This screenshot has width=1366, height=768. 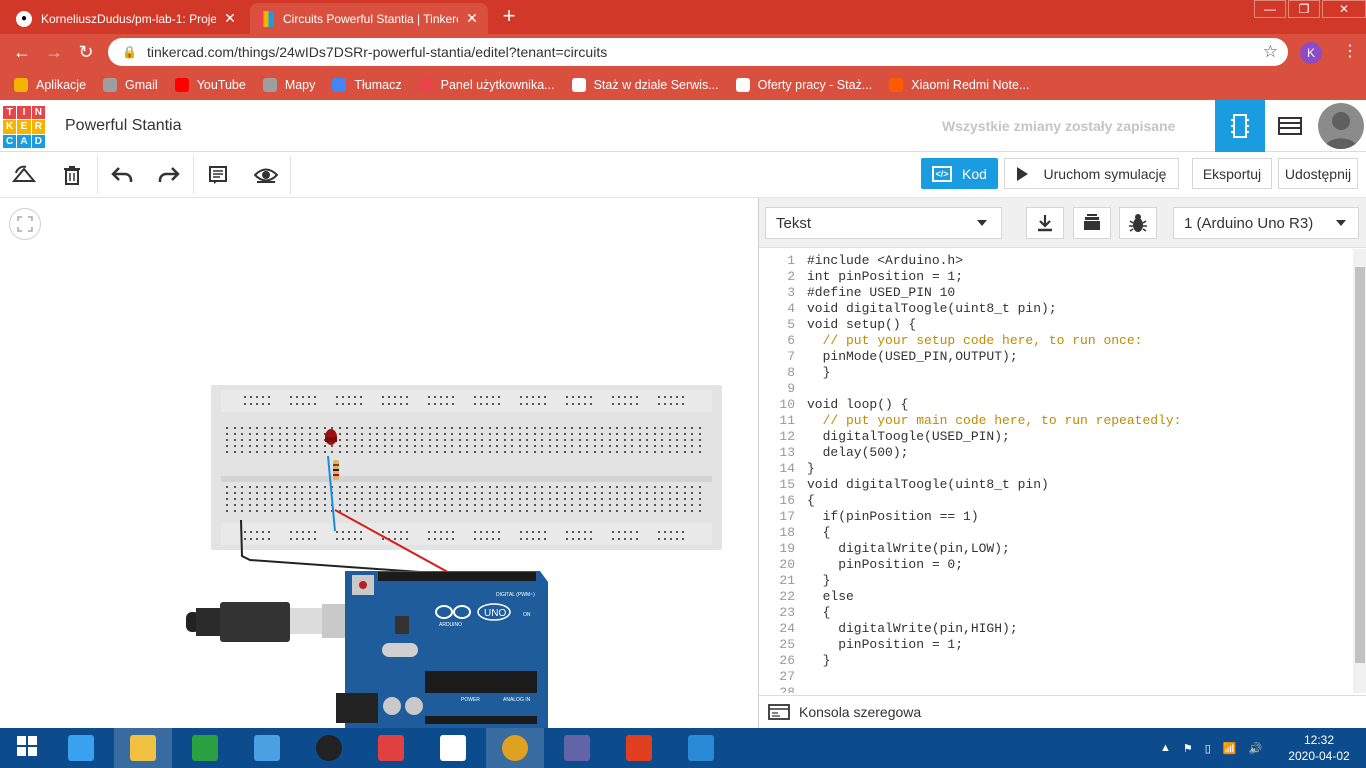 What do you see at coordinates (123, 126) in the screenshot?
I see `project-title: Powerful Stantia` at bounding box center [123, 126].